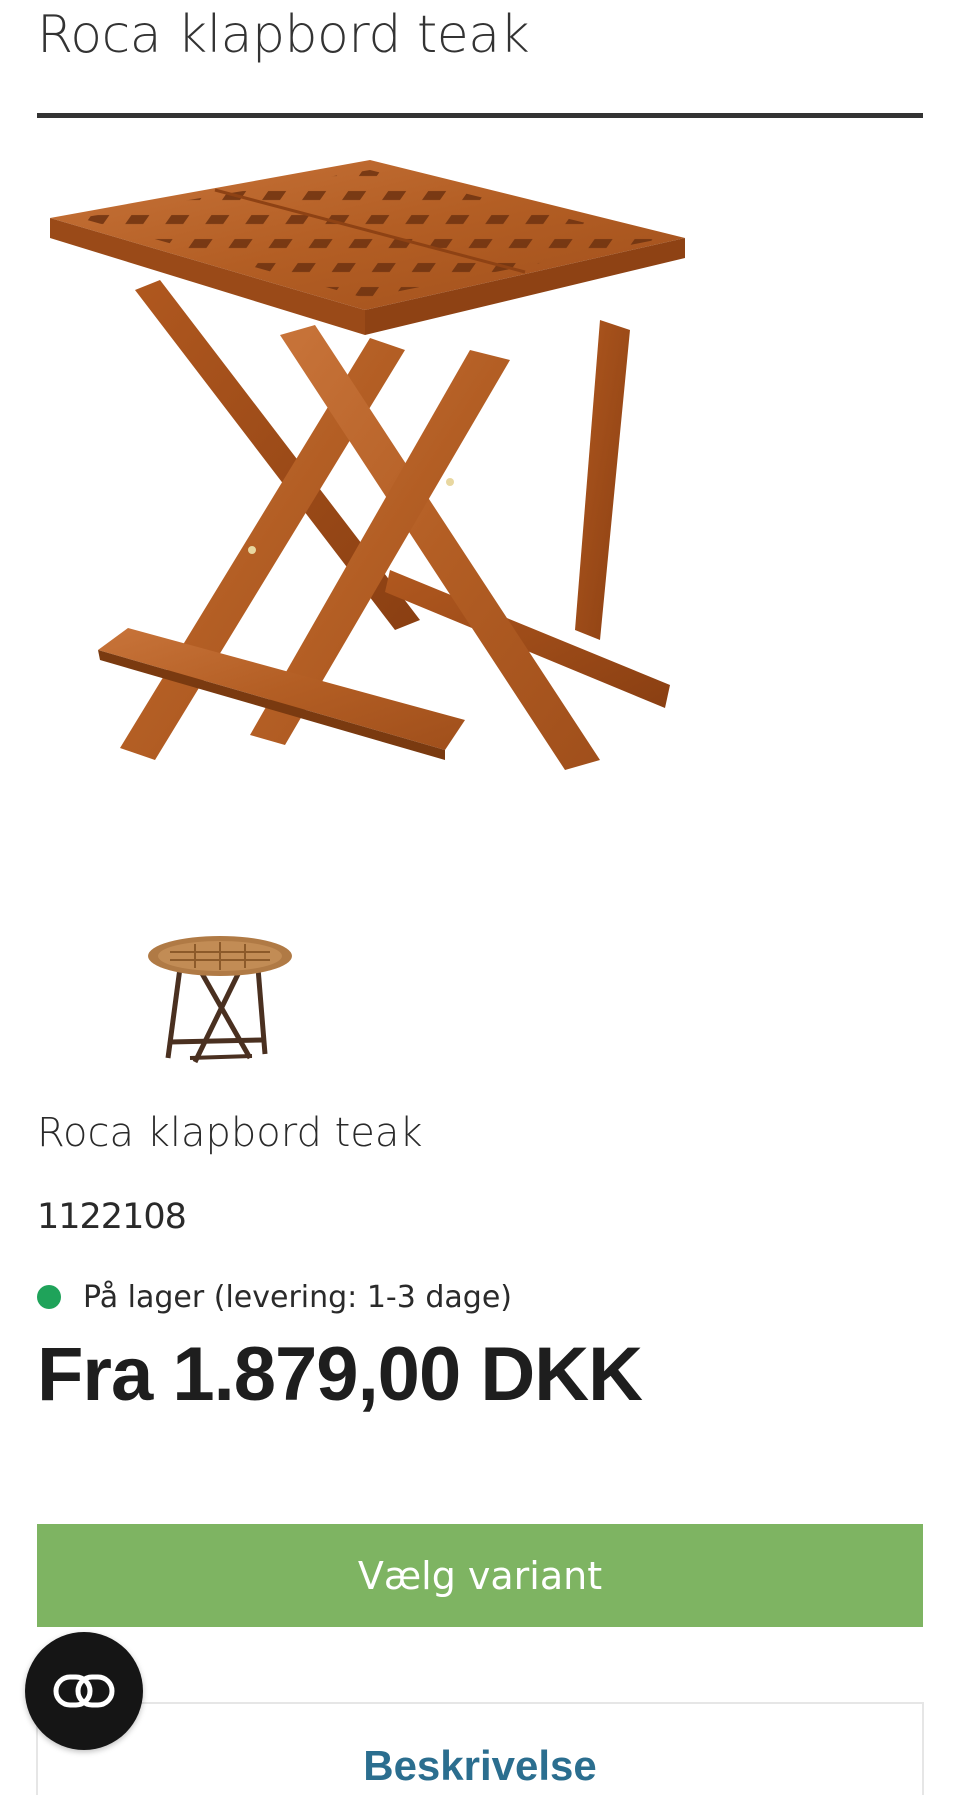 This screenshot has width=960, height=1795. I want to click on stock-status: På lager (levering: 1-3 dage), so click(274, 1297).